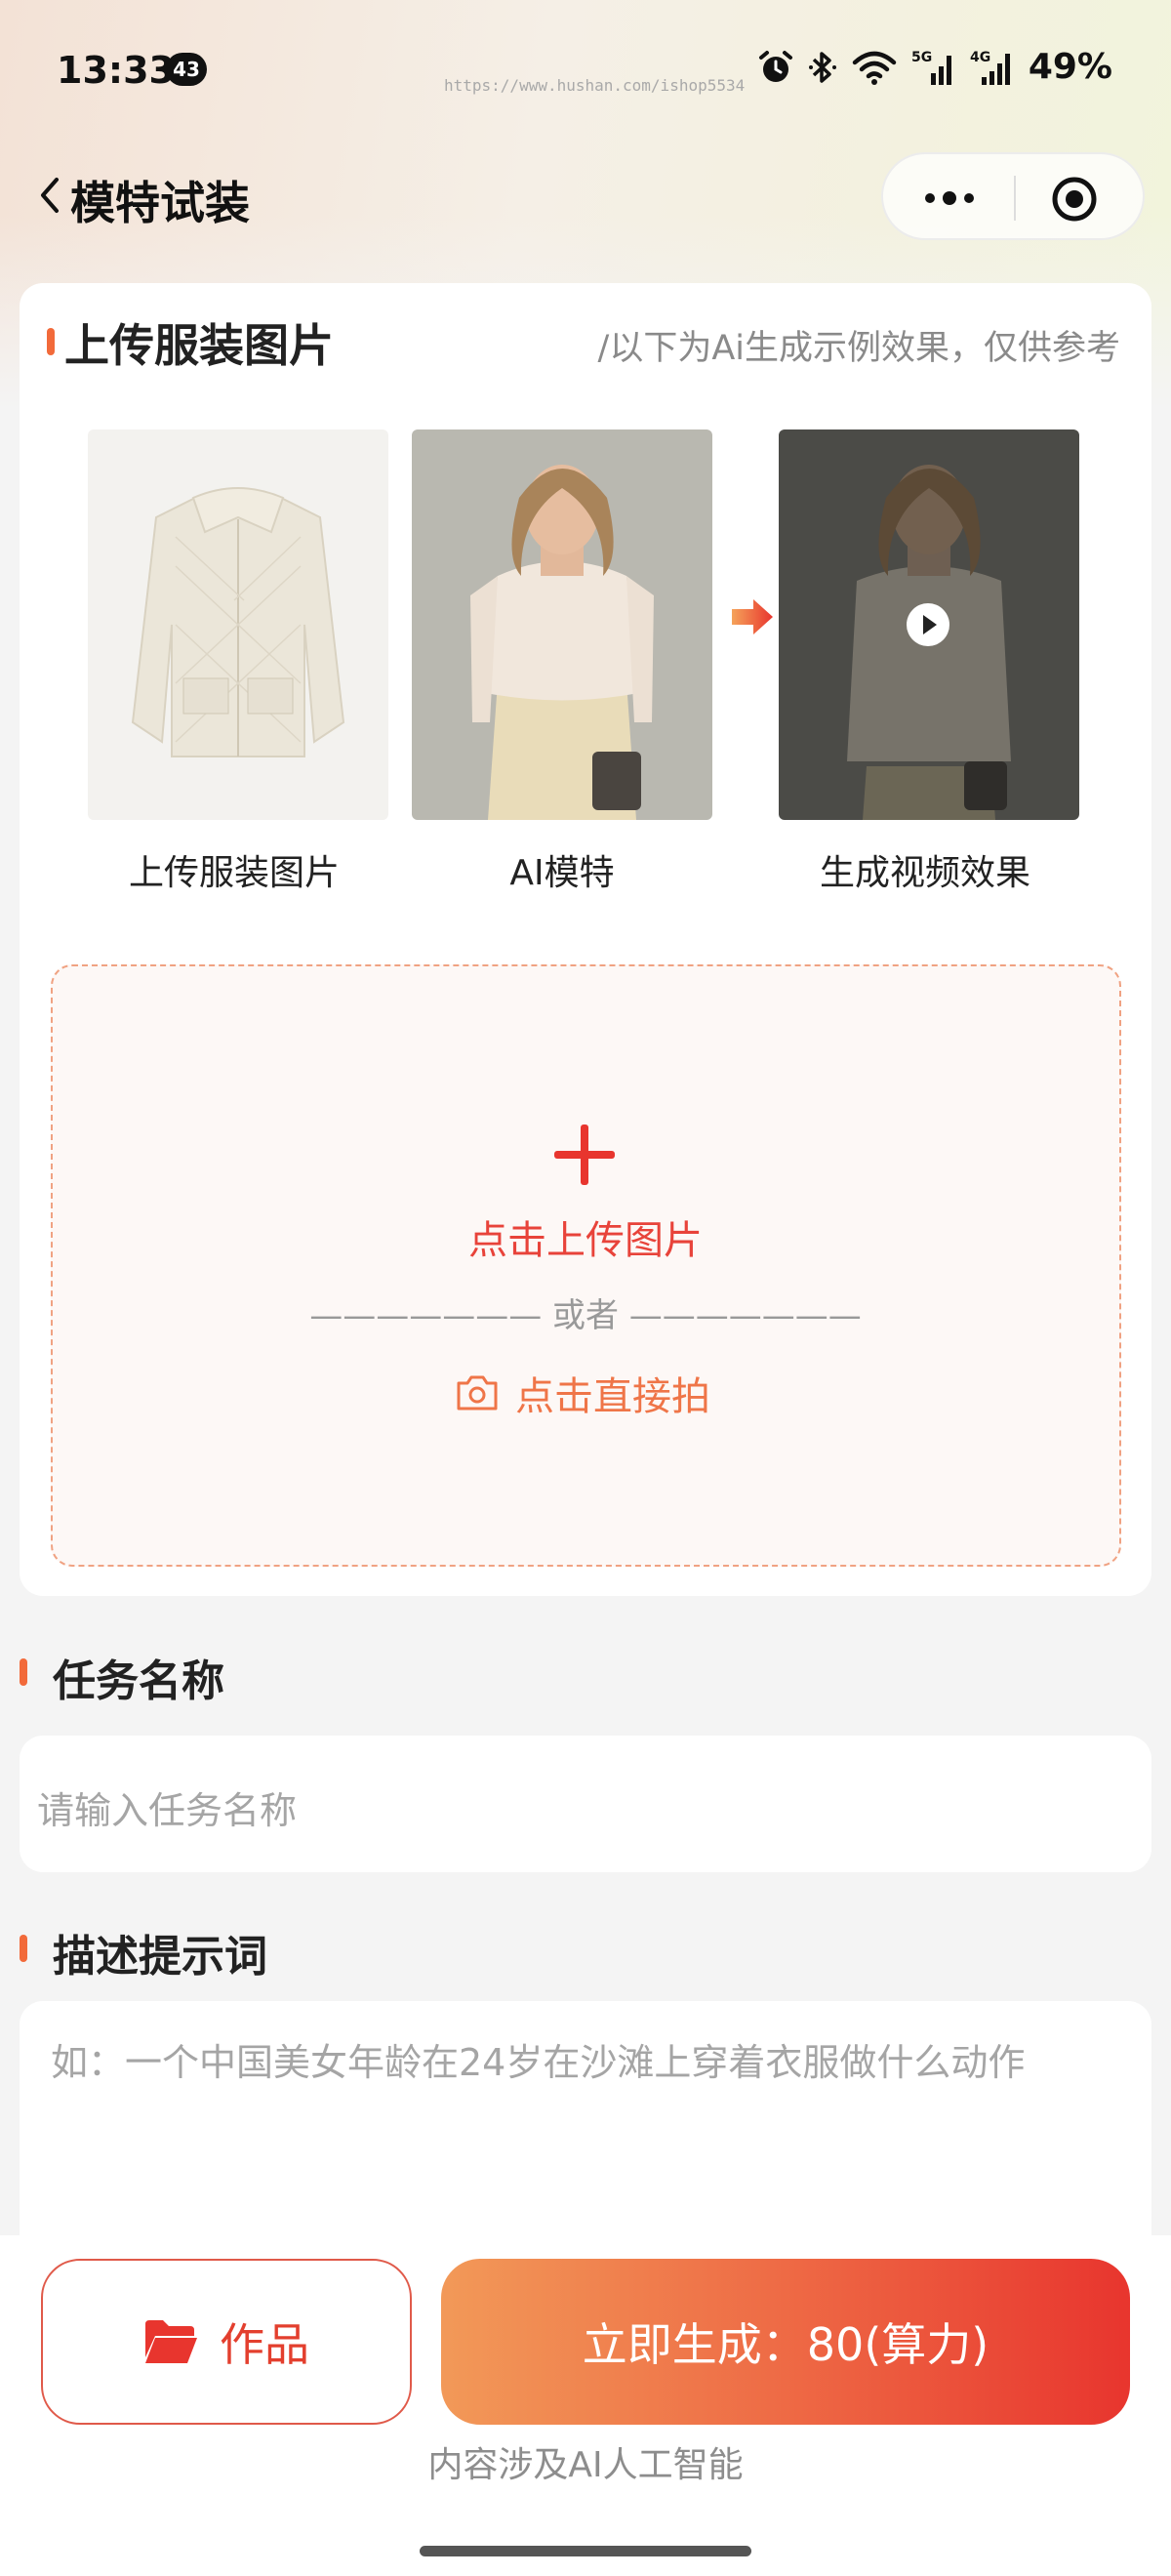  I want to click on take-photo-button: 点击直接拍, so click(582, 1393).